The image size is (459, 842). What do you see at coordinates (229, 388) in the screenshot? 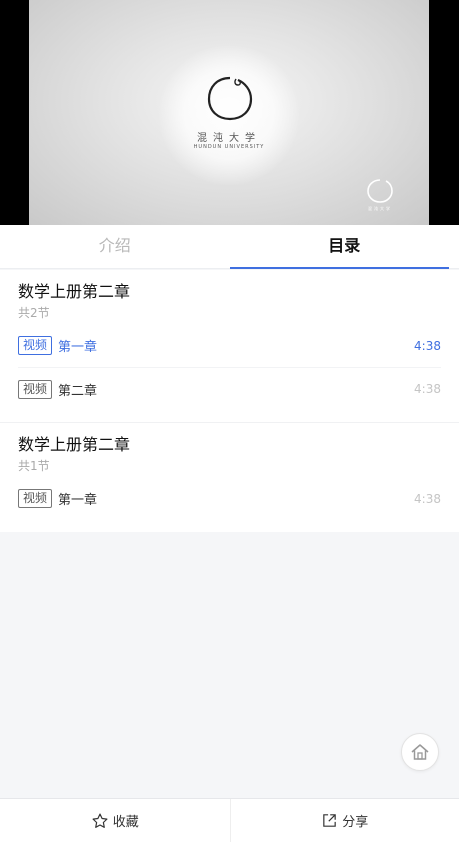
I see `lesson-item: 视频 第二章 4:38` at bounding box center [229, 388].